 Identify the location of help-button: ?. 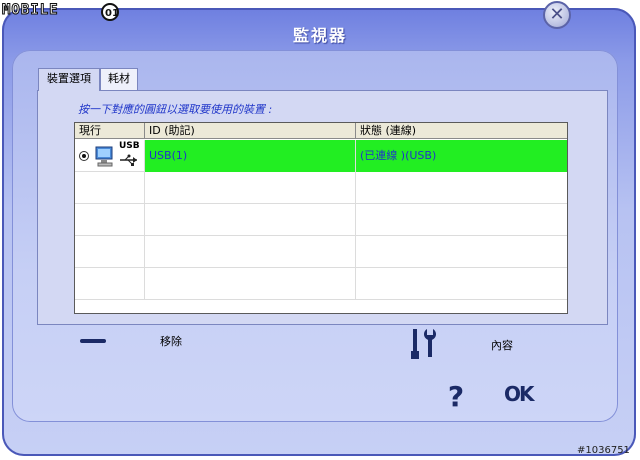
(456, 397).